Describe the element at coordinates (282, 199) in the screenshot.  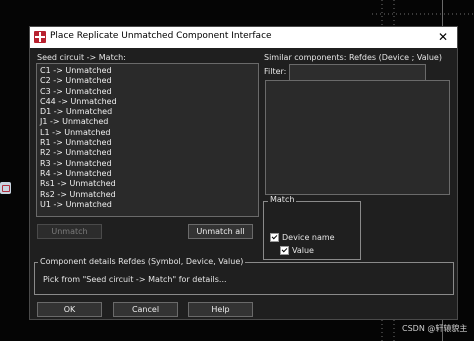
I see `match-group-title: Match` at that location.